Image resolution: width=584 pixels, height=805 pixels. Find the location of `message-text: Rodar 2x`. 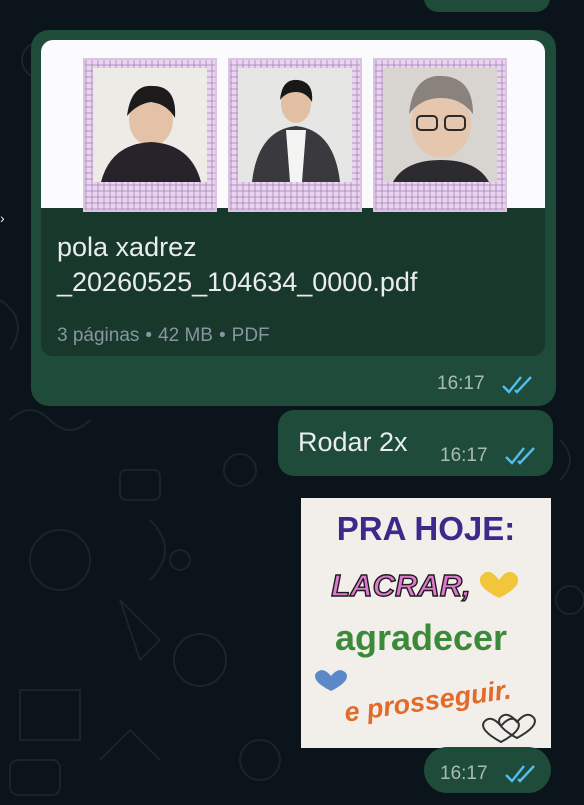

message-text: Rodar 2x is located at coordinates (353, 442).